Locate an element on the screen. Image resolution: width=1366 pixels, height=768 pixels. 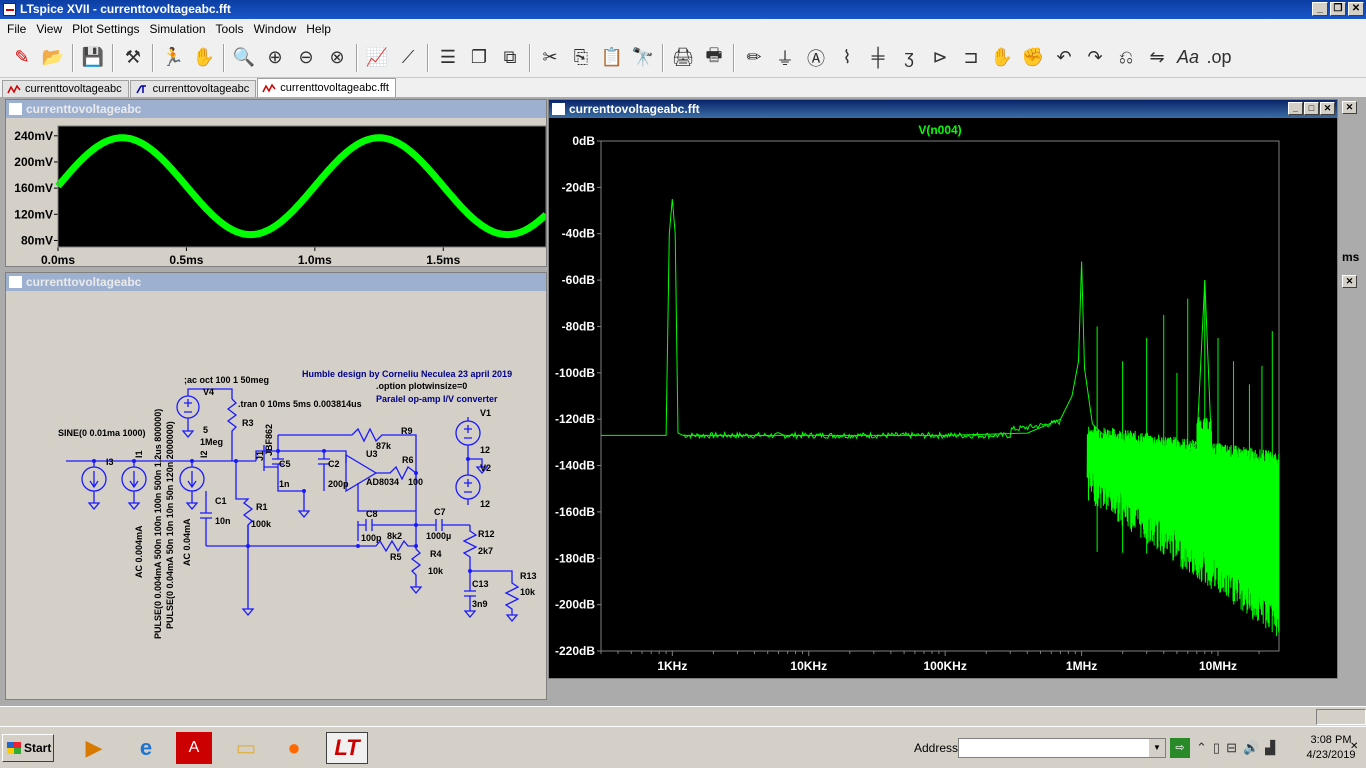
cascade-icon: ❐ is located at coordinates (479, 58).